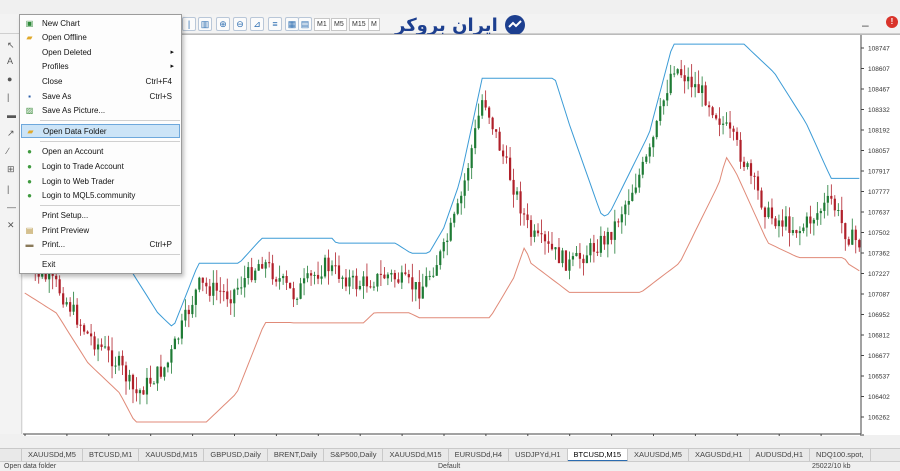 This screenshot has height=471, width=900. I want to click on menu-item-login-trade: ● Login to Trade Account, so click(100, 167).